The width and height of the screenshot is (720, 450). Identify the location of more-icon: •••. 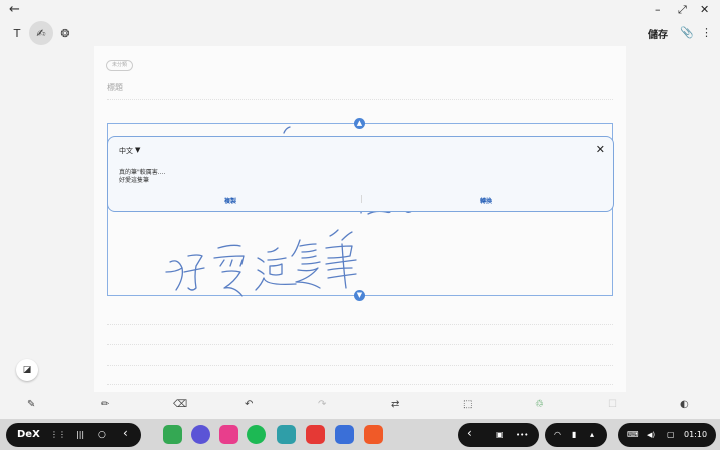
(522, 435).